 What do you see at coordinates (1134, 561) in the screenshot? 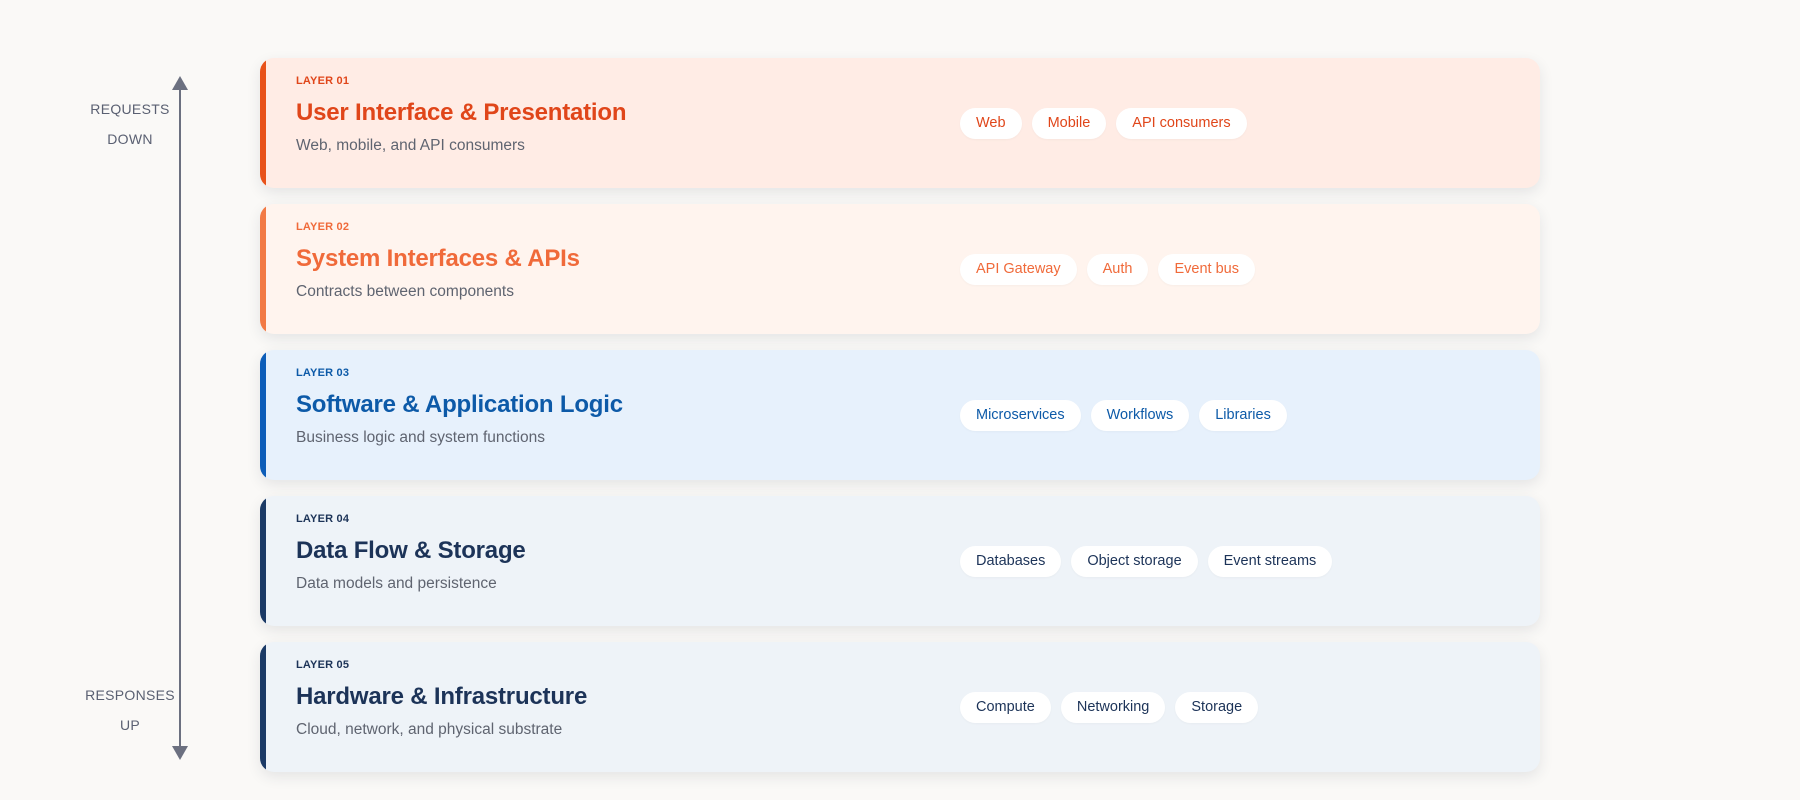
I see `chip-object-storage: Object storage` at bounding box center [1134, 561].